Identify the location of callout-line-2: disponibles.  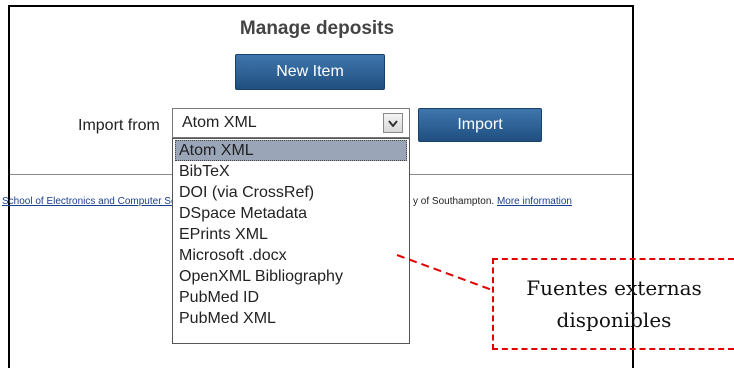
(614, 320).